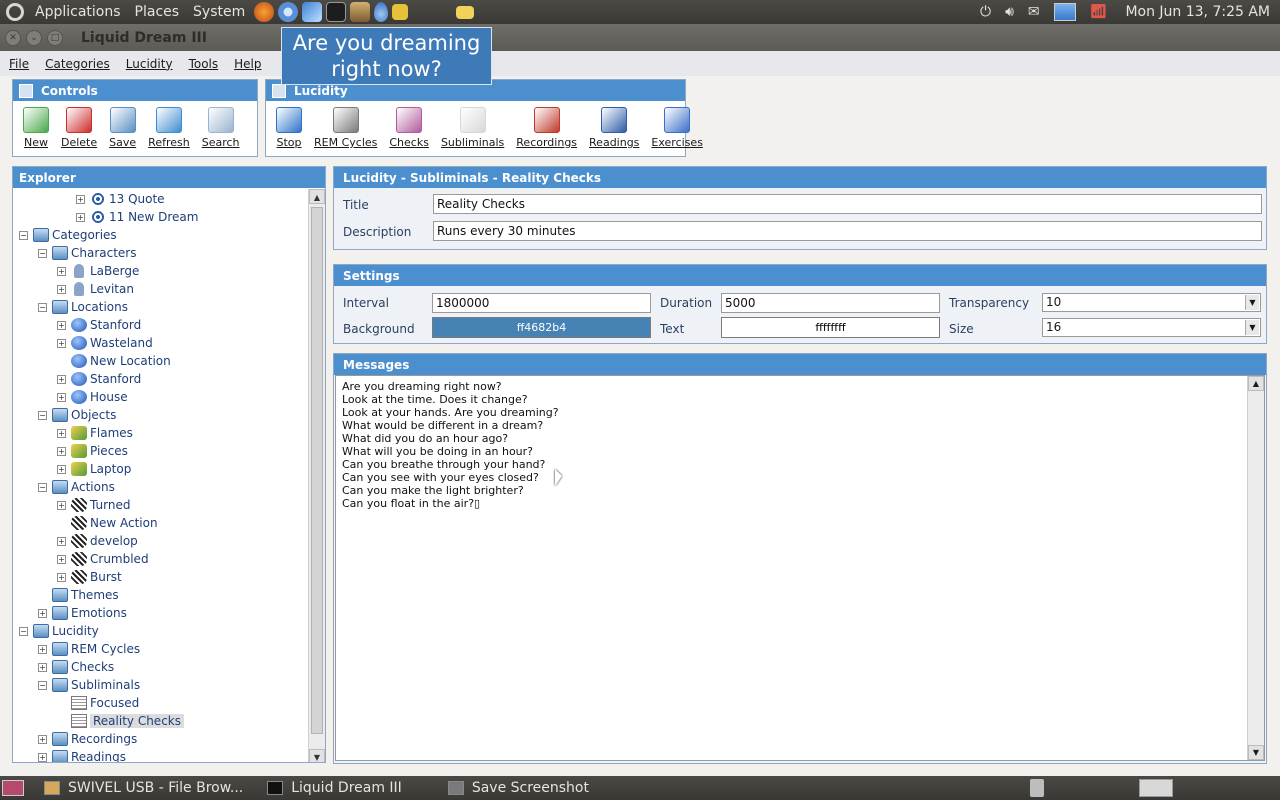 This screenshot has width=1280, height=800. Describe the element at coordinates (93, 505) in the screenshot. I see `tree-node: + Turned` at that location.